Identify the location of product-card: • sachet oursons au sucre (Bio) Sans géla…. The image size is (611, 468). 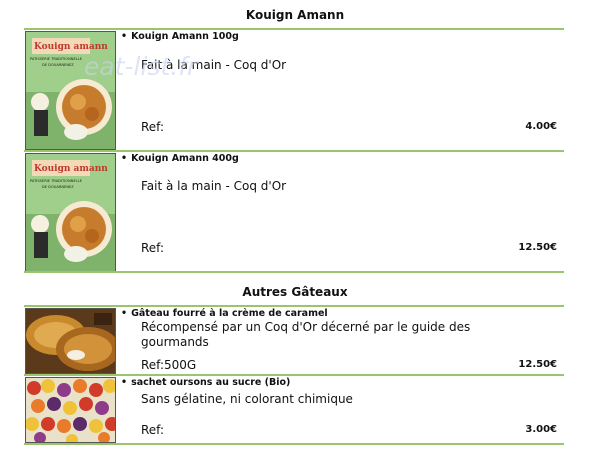
(294, 410).